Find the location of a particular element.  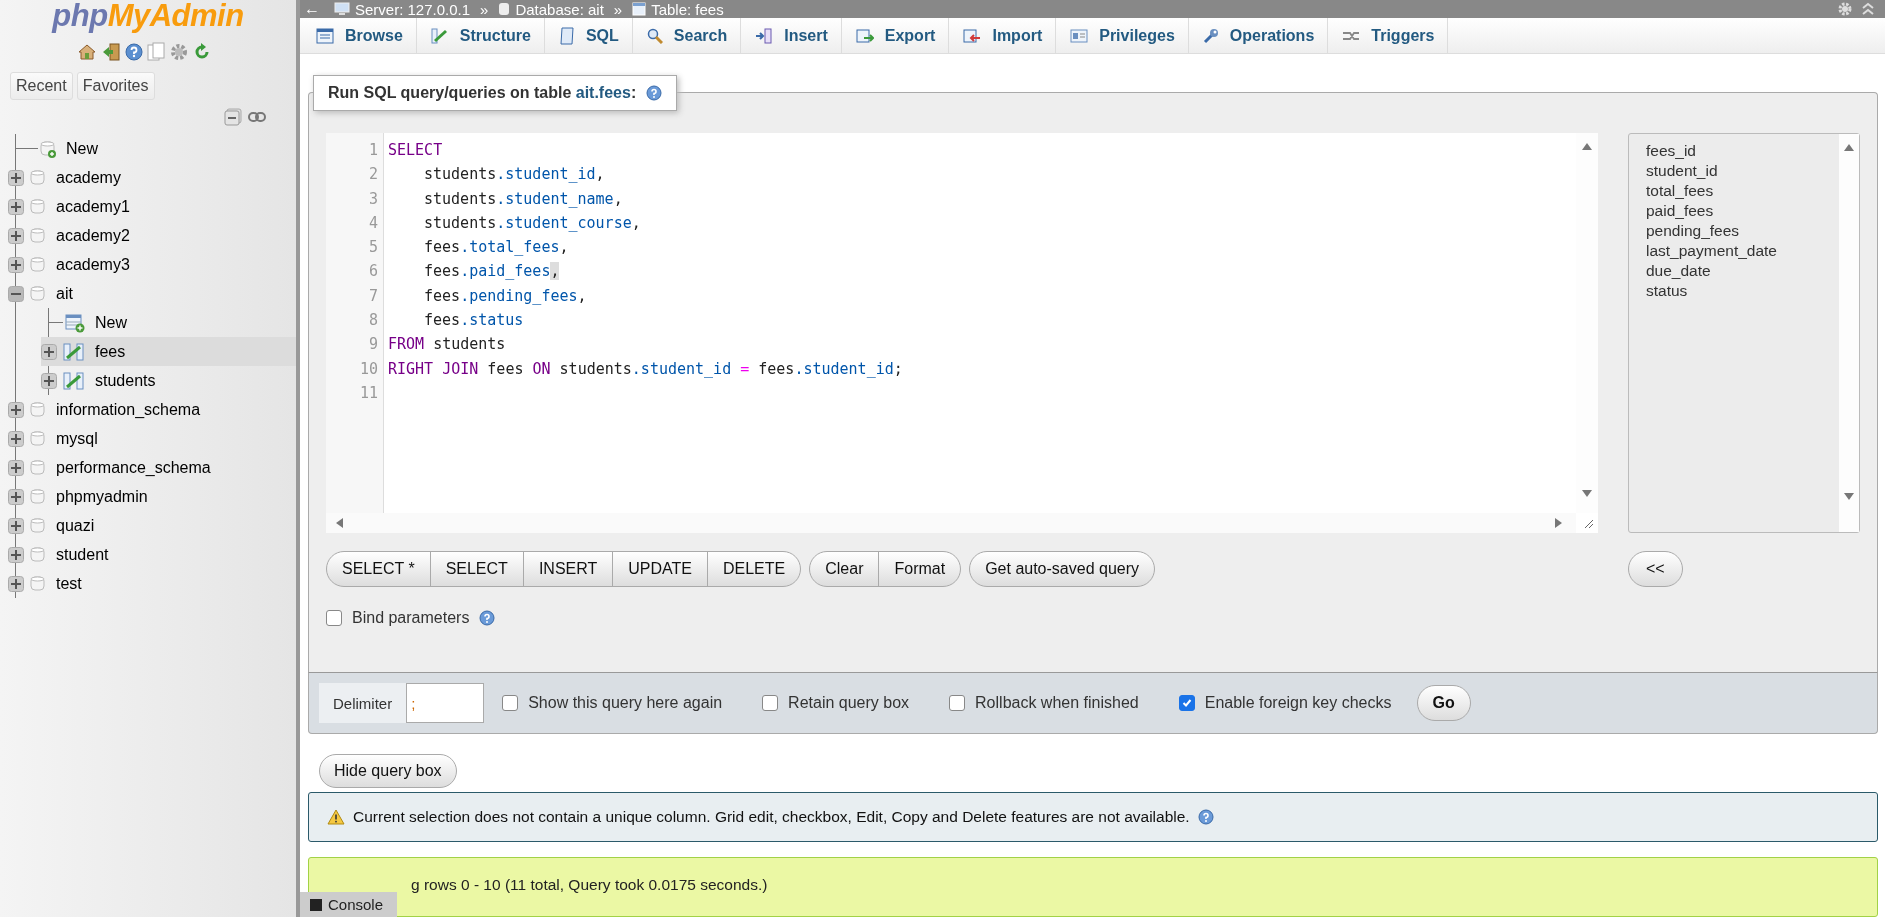

back-arrow: ← is located at coordinates (312, 9).